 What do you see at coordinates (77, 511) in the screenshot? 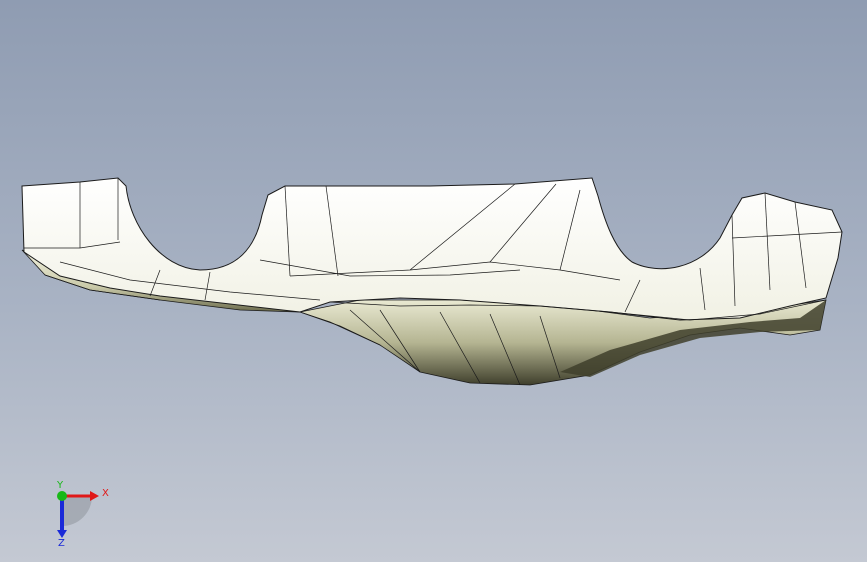
I see `triad-shadow-icon` at bounding box center [77, 511].